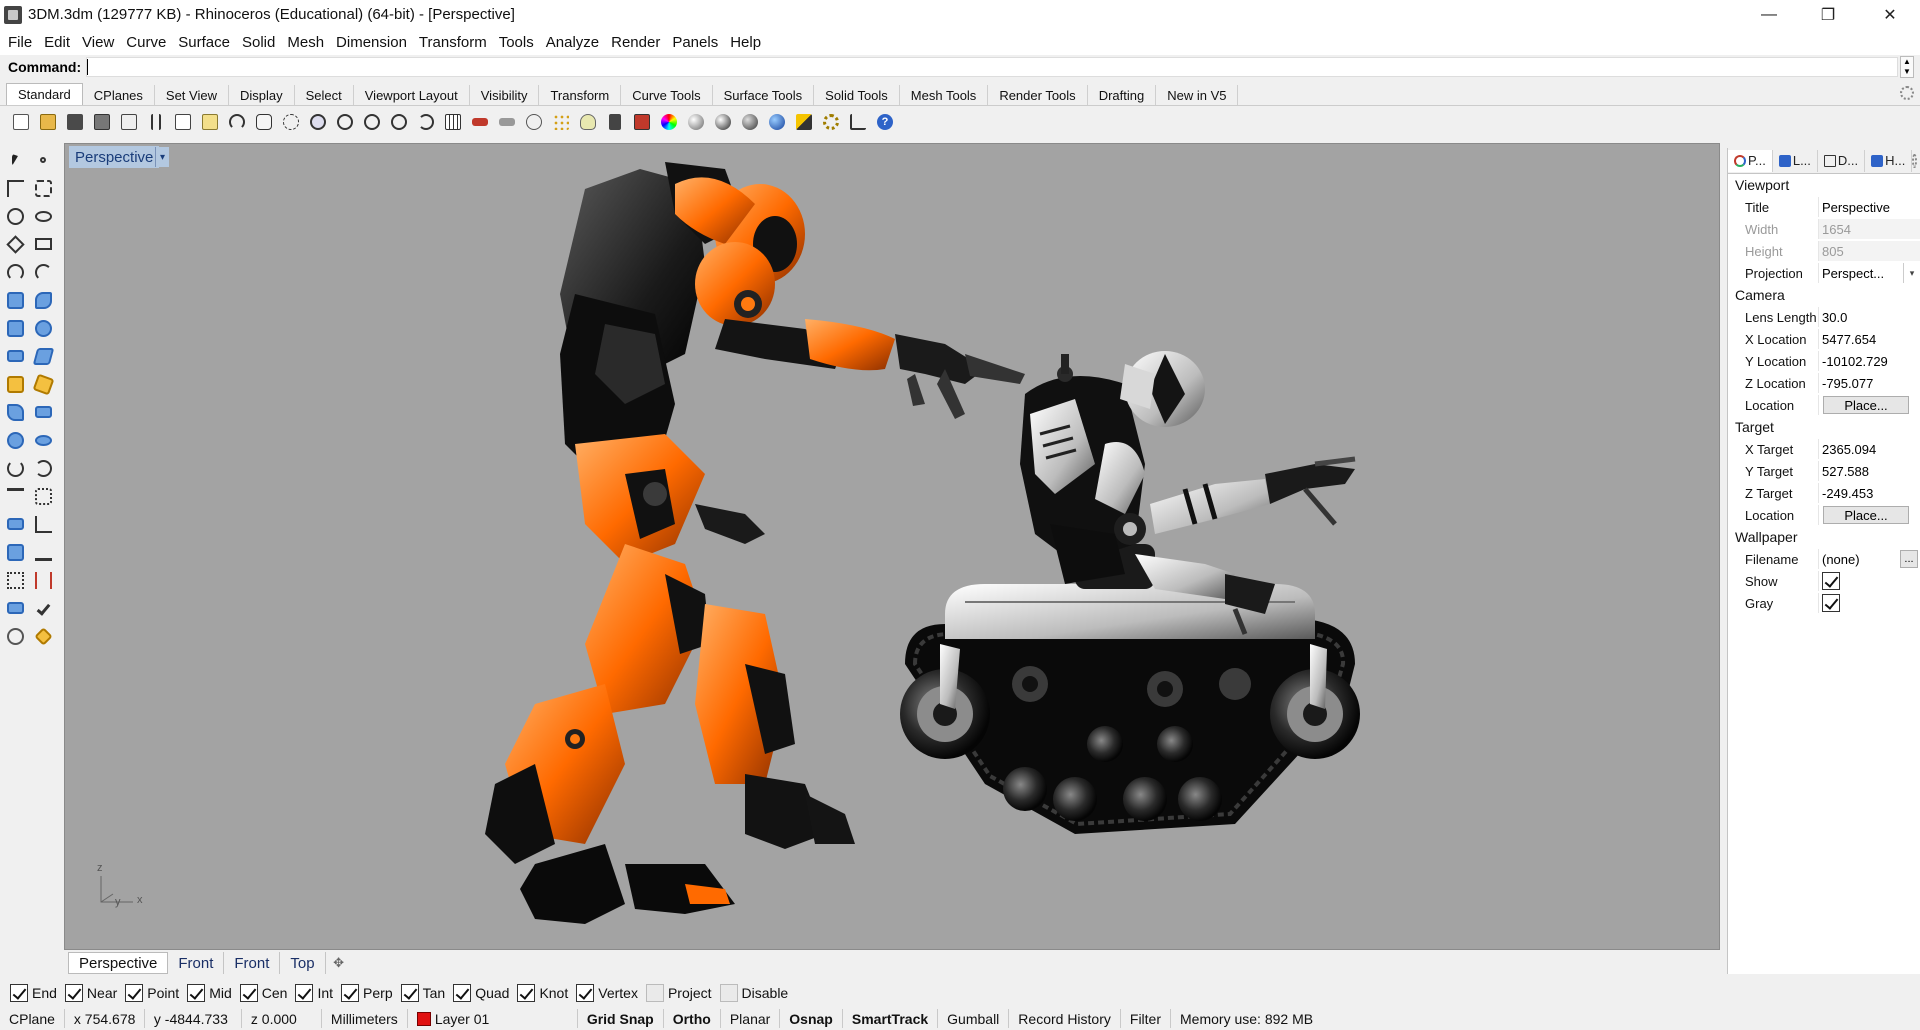 Image resolution: width=1920 pixels, height=1030 pixels. I want to click on osnap-vertex: Vertex, so click(607, 993).